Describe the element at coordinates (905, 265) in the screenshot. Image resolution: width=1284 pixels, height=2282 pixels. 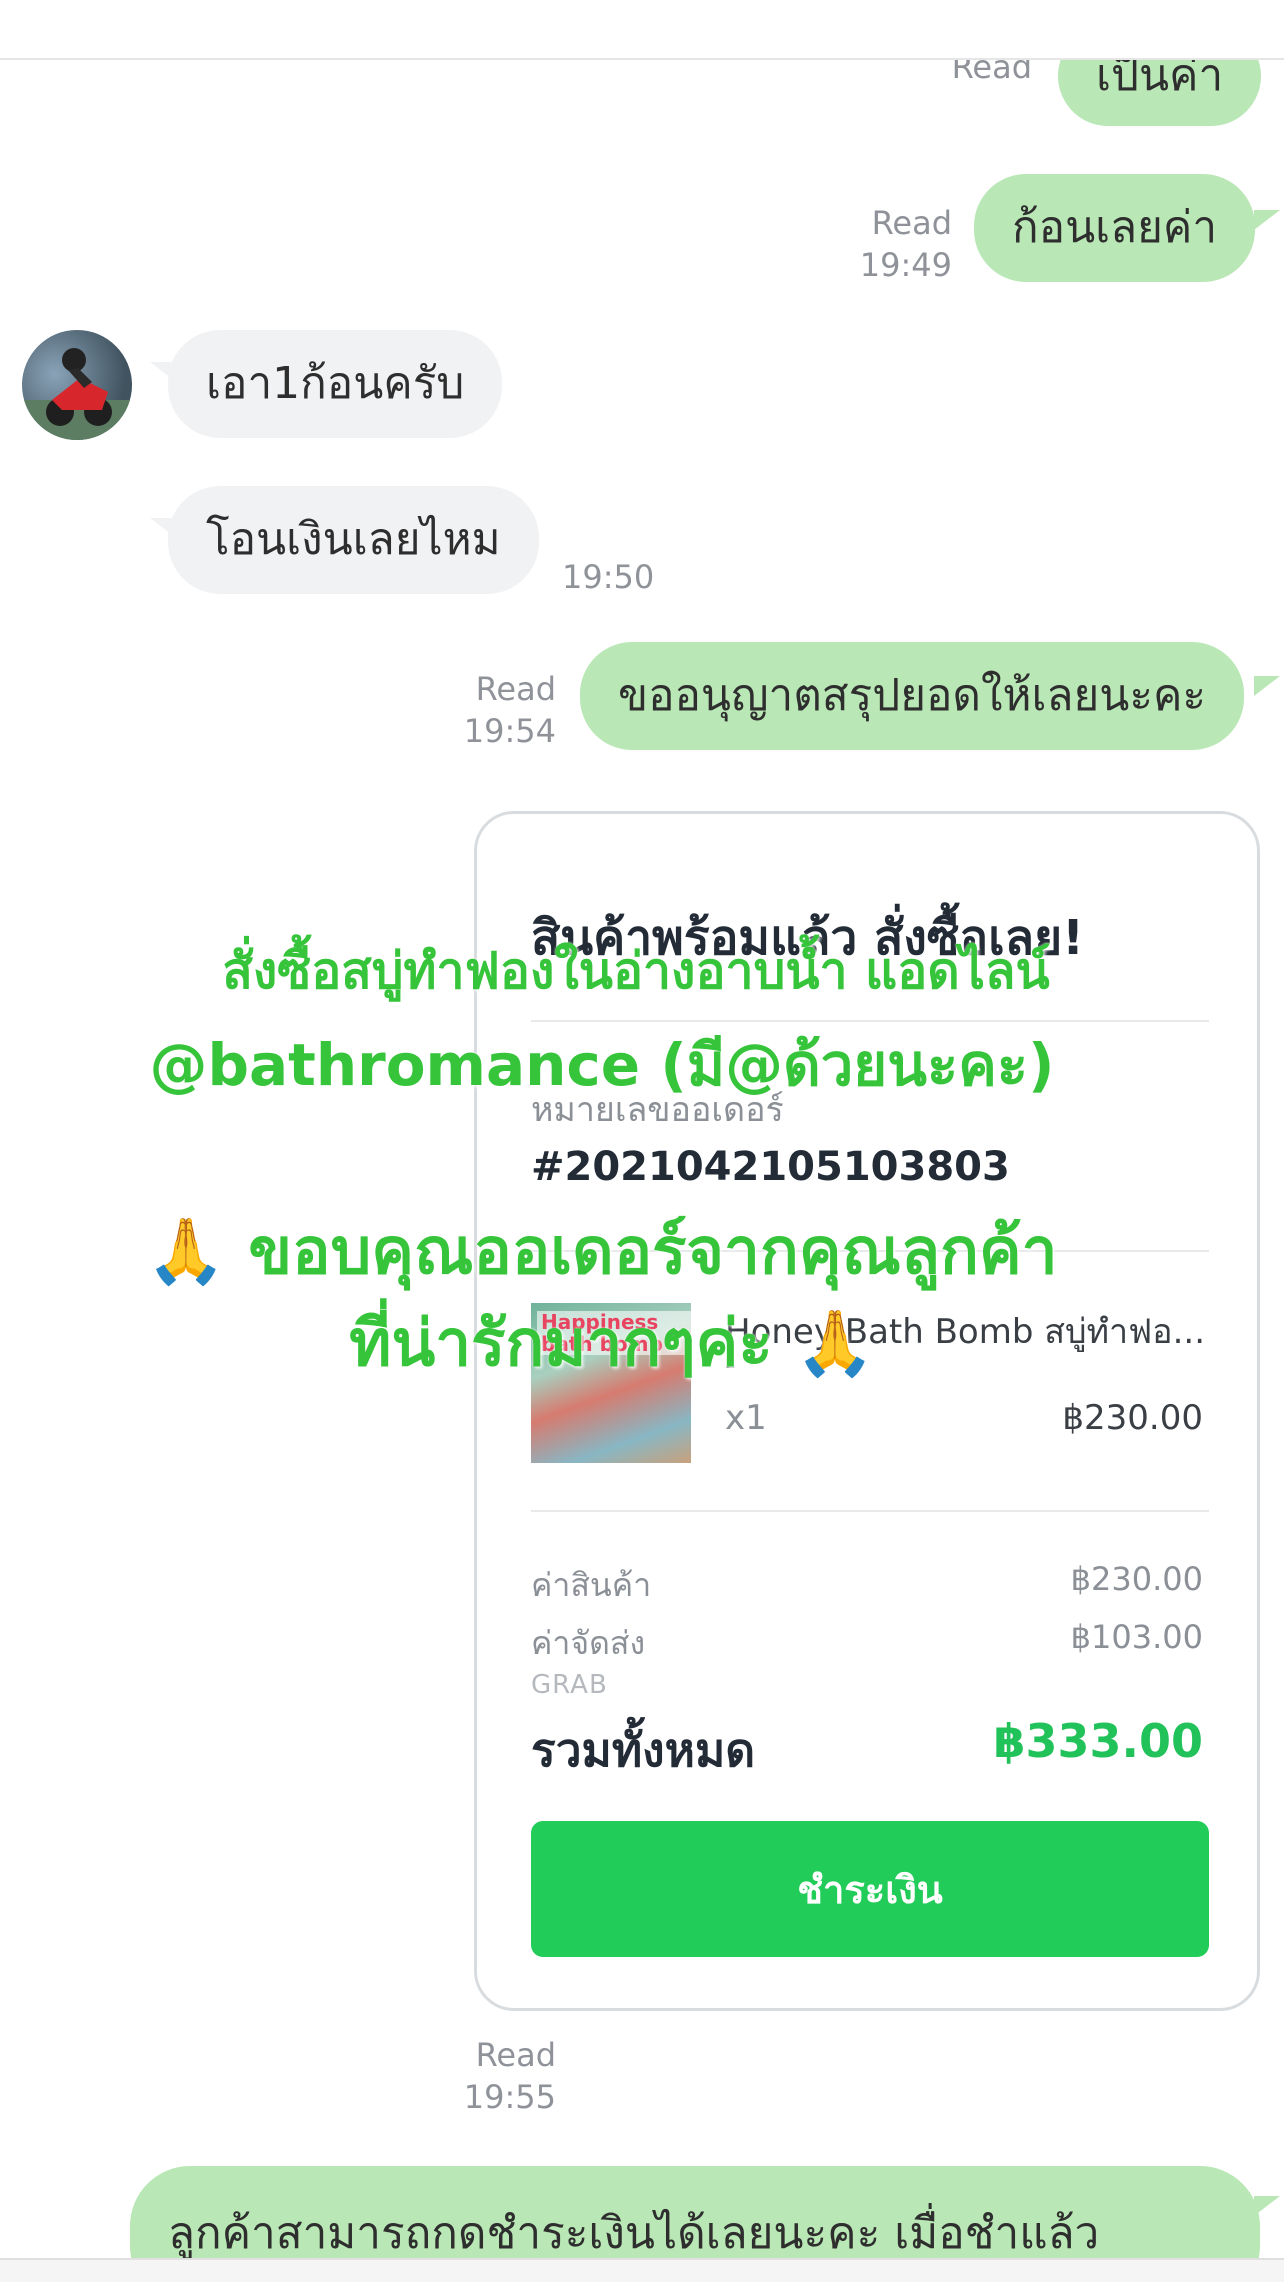
I see `message-time: 19:49` at that location.